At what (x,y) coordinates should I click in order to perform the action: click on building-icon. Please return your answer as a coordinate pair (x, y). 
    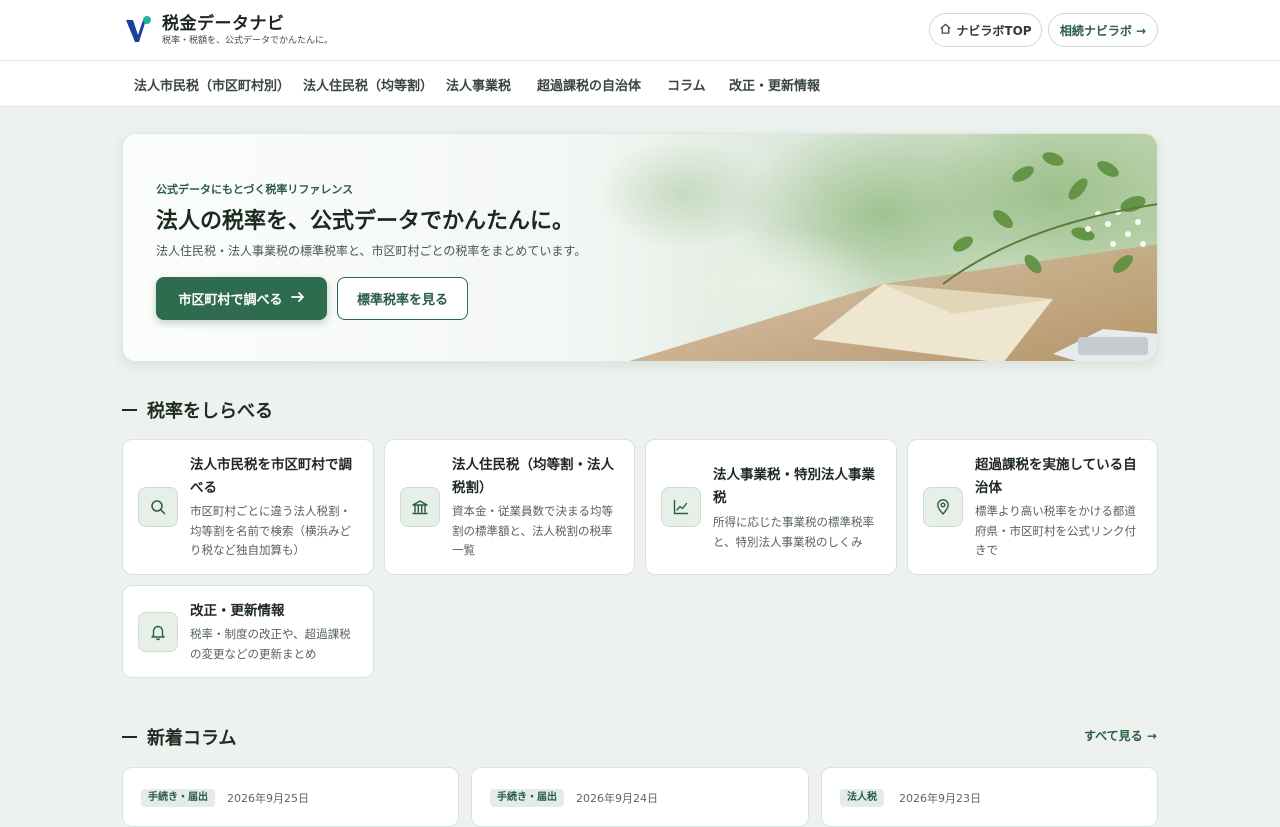
    Looking at the image, I should click on (420, 507).